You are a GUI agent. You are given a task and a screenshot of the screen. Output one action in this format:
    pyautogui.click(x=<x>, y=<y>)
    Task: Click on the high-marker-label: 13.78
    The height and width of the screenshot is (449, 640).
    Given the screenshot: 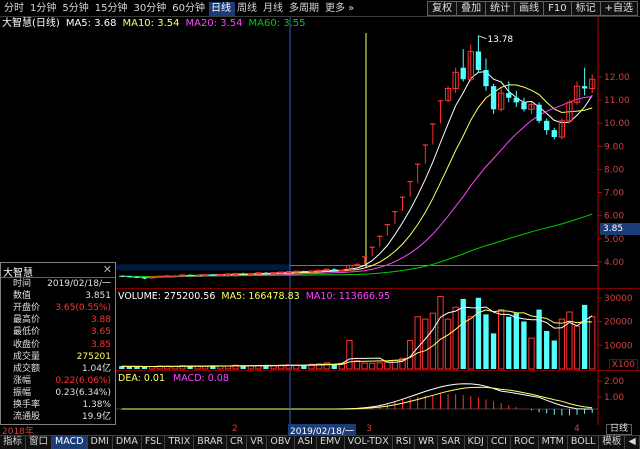 What is the action you would take?
    pyautogui.click(x=500, y=40)
    